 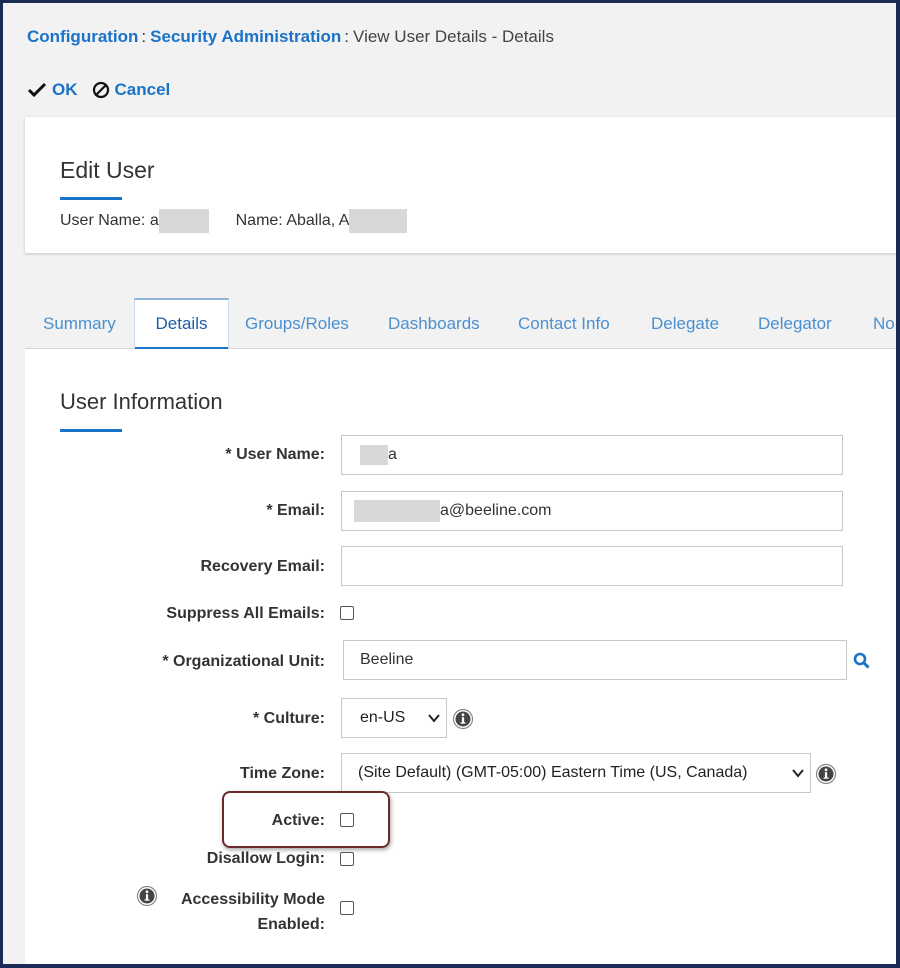 What do you see at coordinates (496, 510) in the screenshot?
I see `email-input-value: a@beeline.com` at bounding box center [496, 510].